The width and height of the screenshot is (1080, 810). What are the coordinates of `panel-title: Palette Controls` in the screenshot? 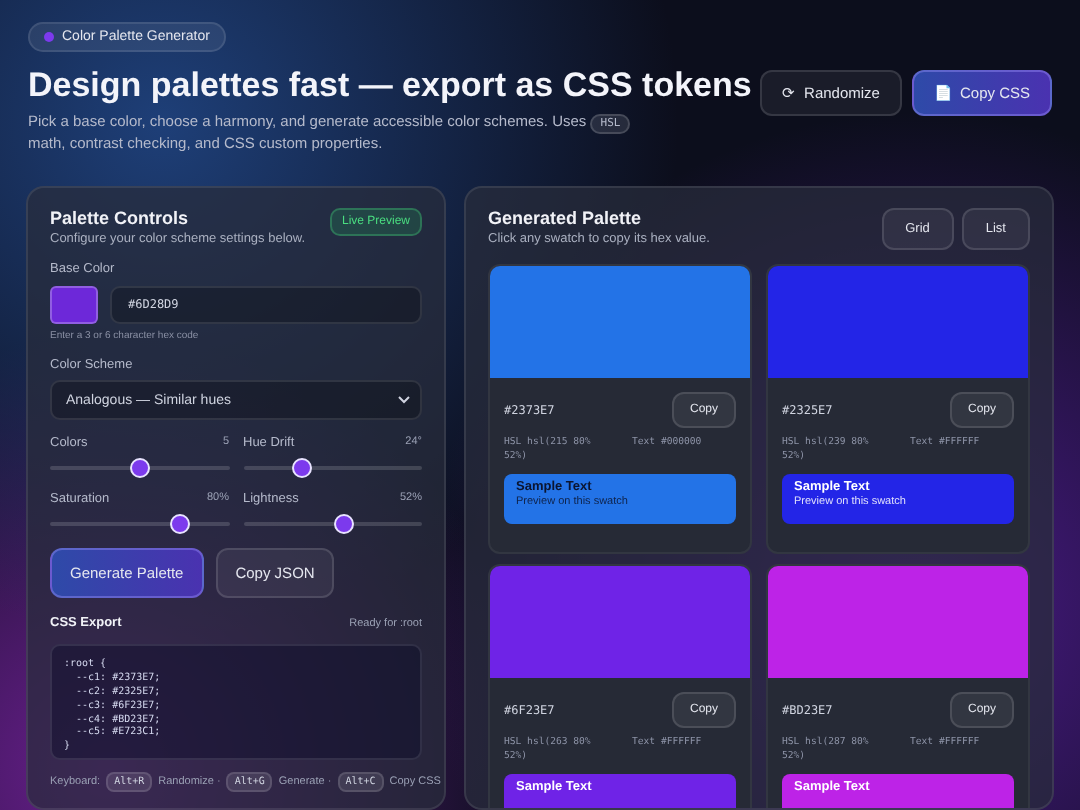 It's located at (120, 218).